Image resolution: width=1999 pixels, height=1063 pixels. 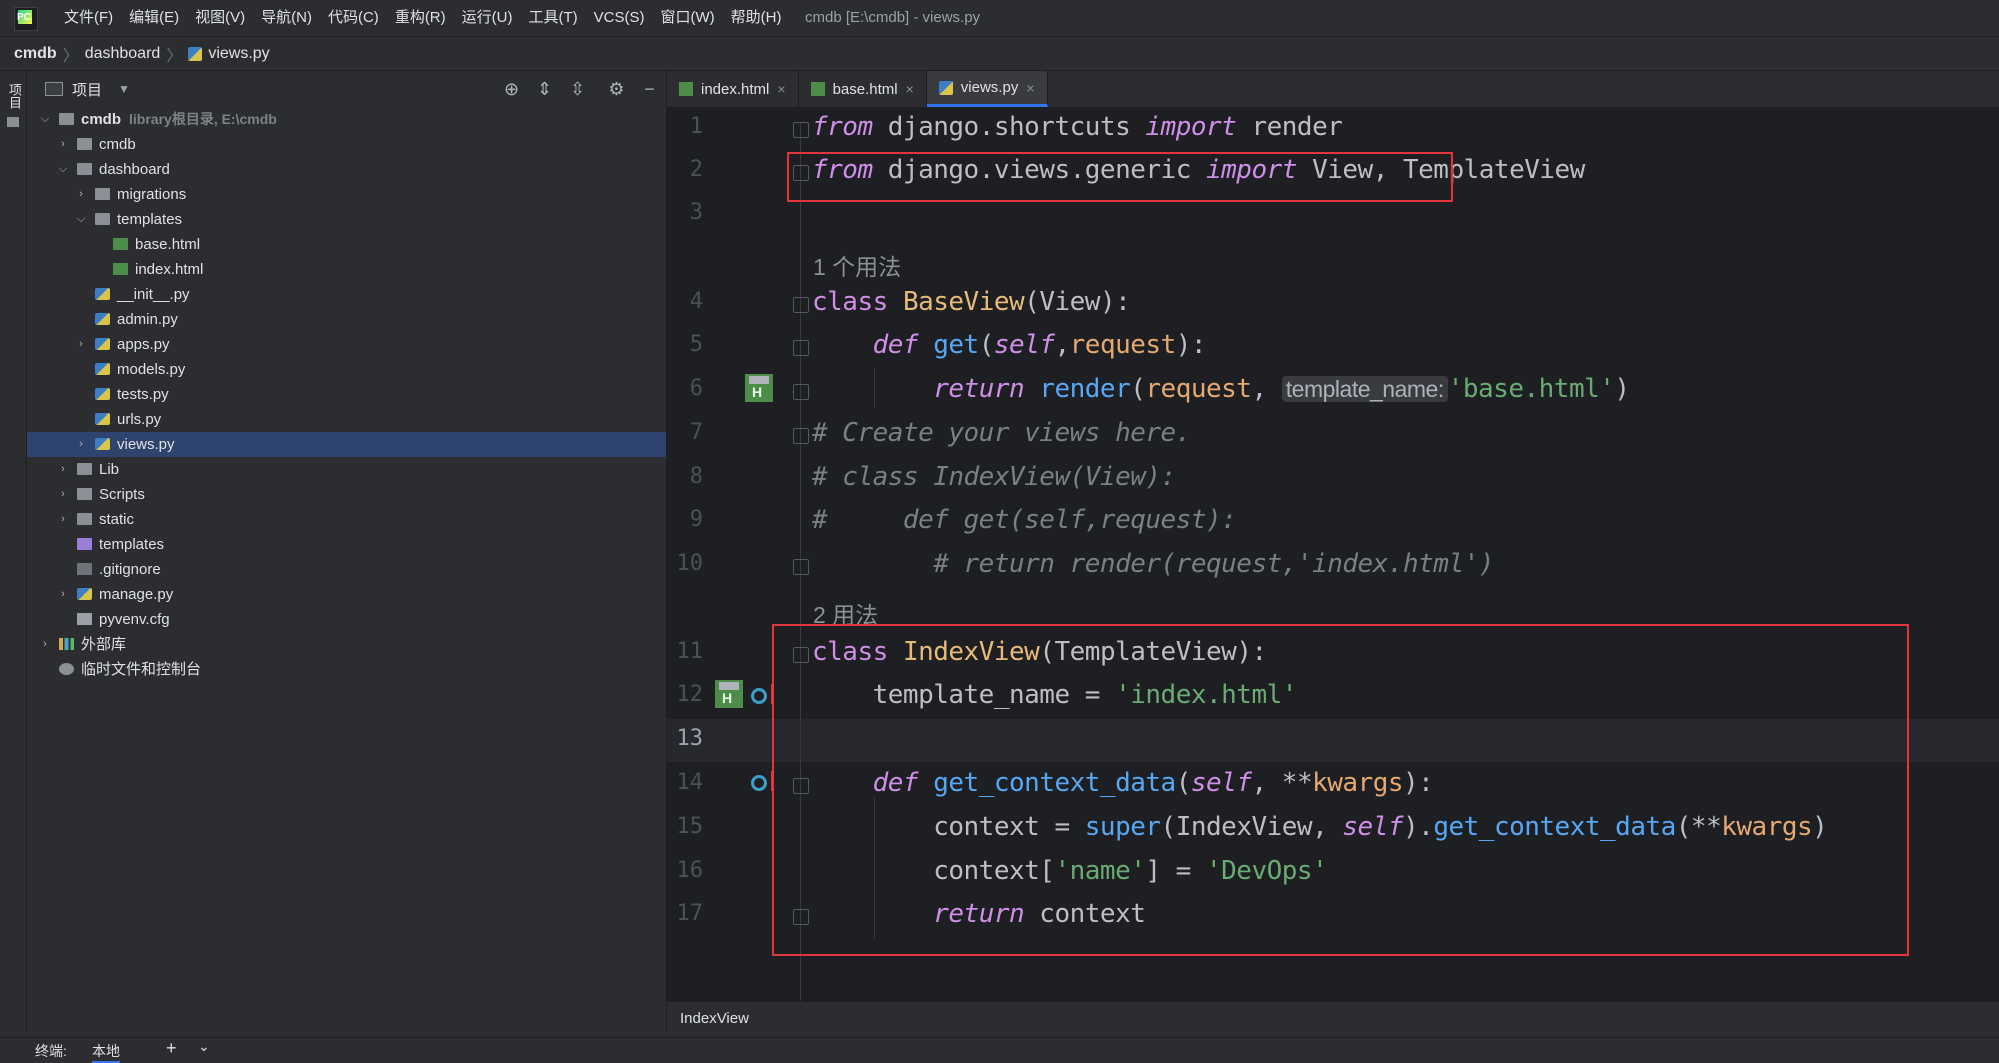 What do you see at coordinates (346, 469) in the screenshot?
I see `tree-item: › Lib` at bounding box center [346, 469].